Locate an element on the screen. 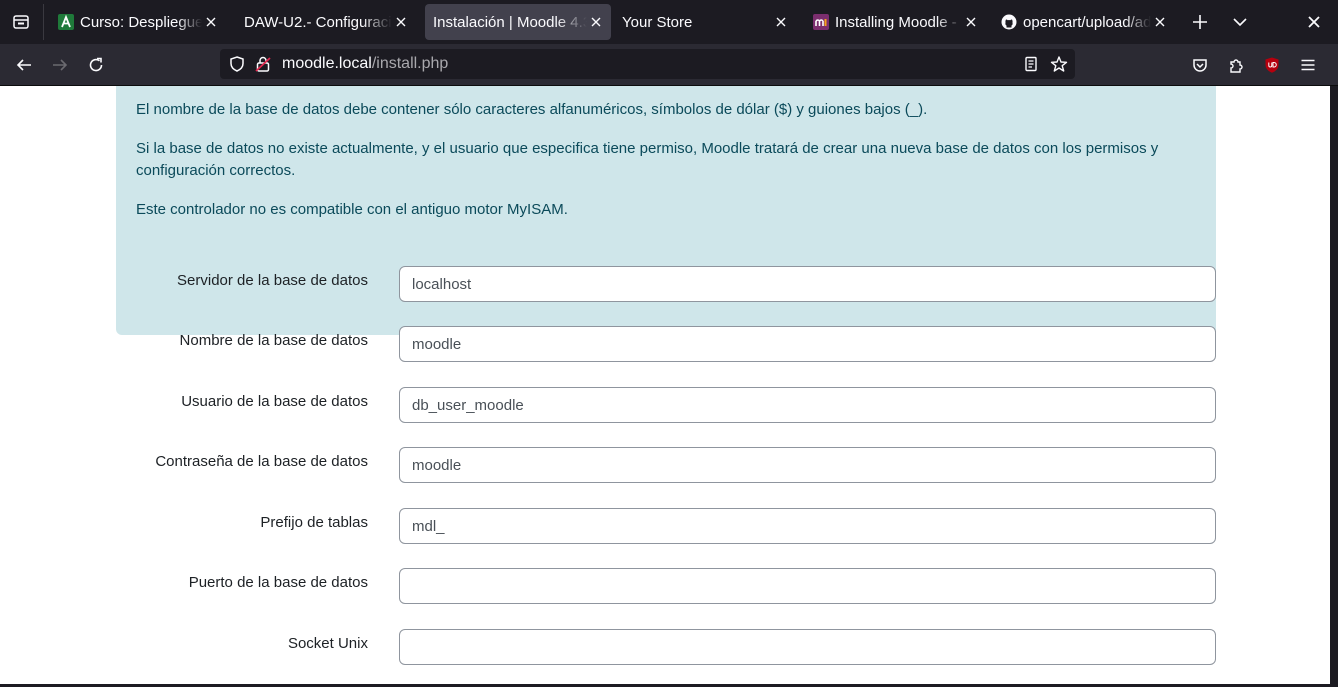 This screenshot has height=687, width=1338. github-icon is located at coordinates (1009, 22).